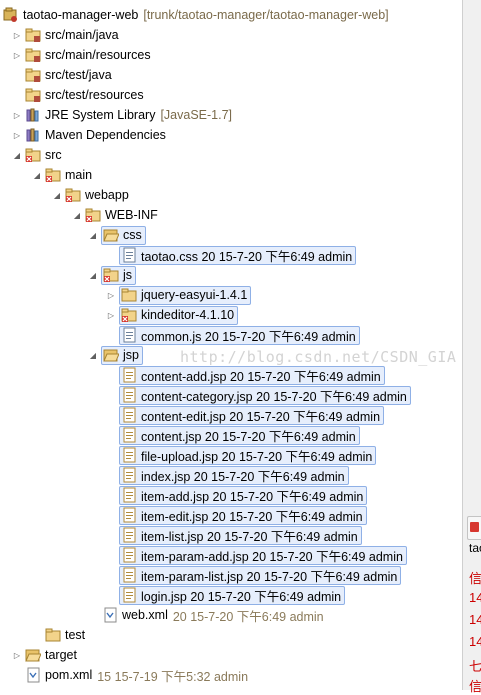 This screenshot has width=481, height=695. What do you see at coordinates (248, 455) in the screenshot?
I see `tree-item-jsp-file: file-upload.jsp 20 15-7-20 下午6:49 admin` at bounding box center [248, 455].